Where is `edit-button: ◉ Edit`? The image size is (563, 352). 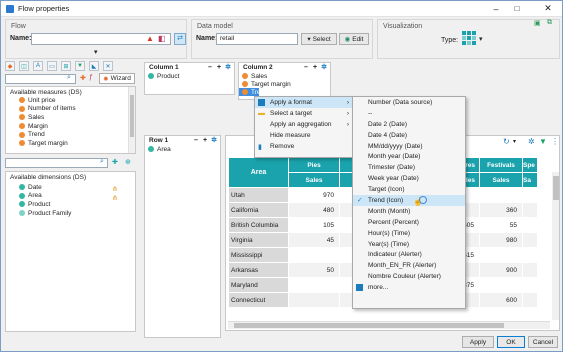 edit-button: ◉ Edit is located at coordinates (354, 39).